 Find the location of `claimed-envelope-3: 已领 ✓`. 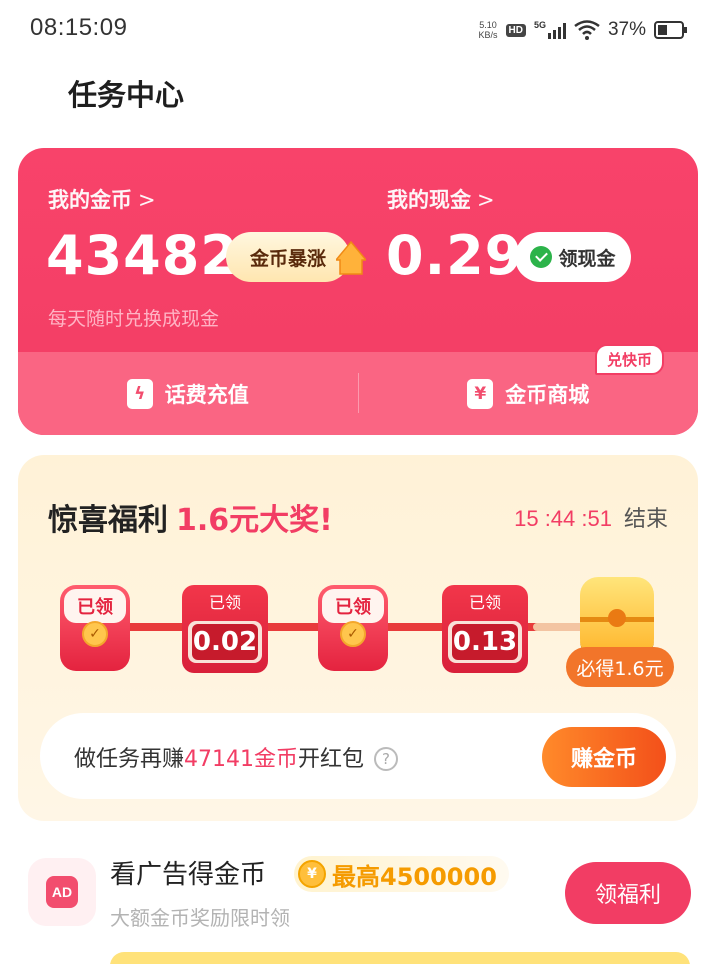

claimed-envelope-3: 已领 ✓ is located at coordinates (353, 628).